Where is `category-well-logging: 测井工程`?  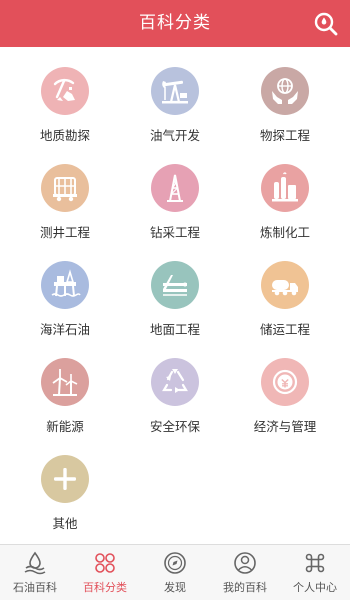
category-well-logging: 测井工程 is located at coordinates (65, 210).